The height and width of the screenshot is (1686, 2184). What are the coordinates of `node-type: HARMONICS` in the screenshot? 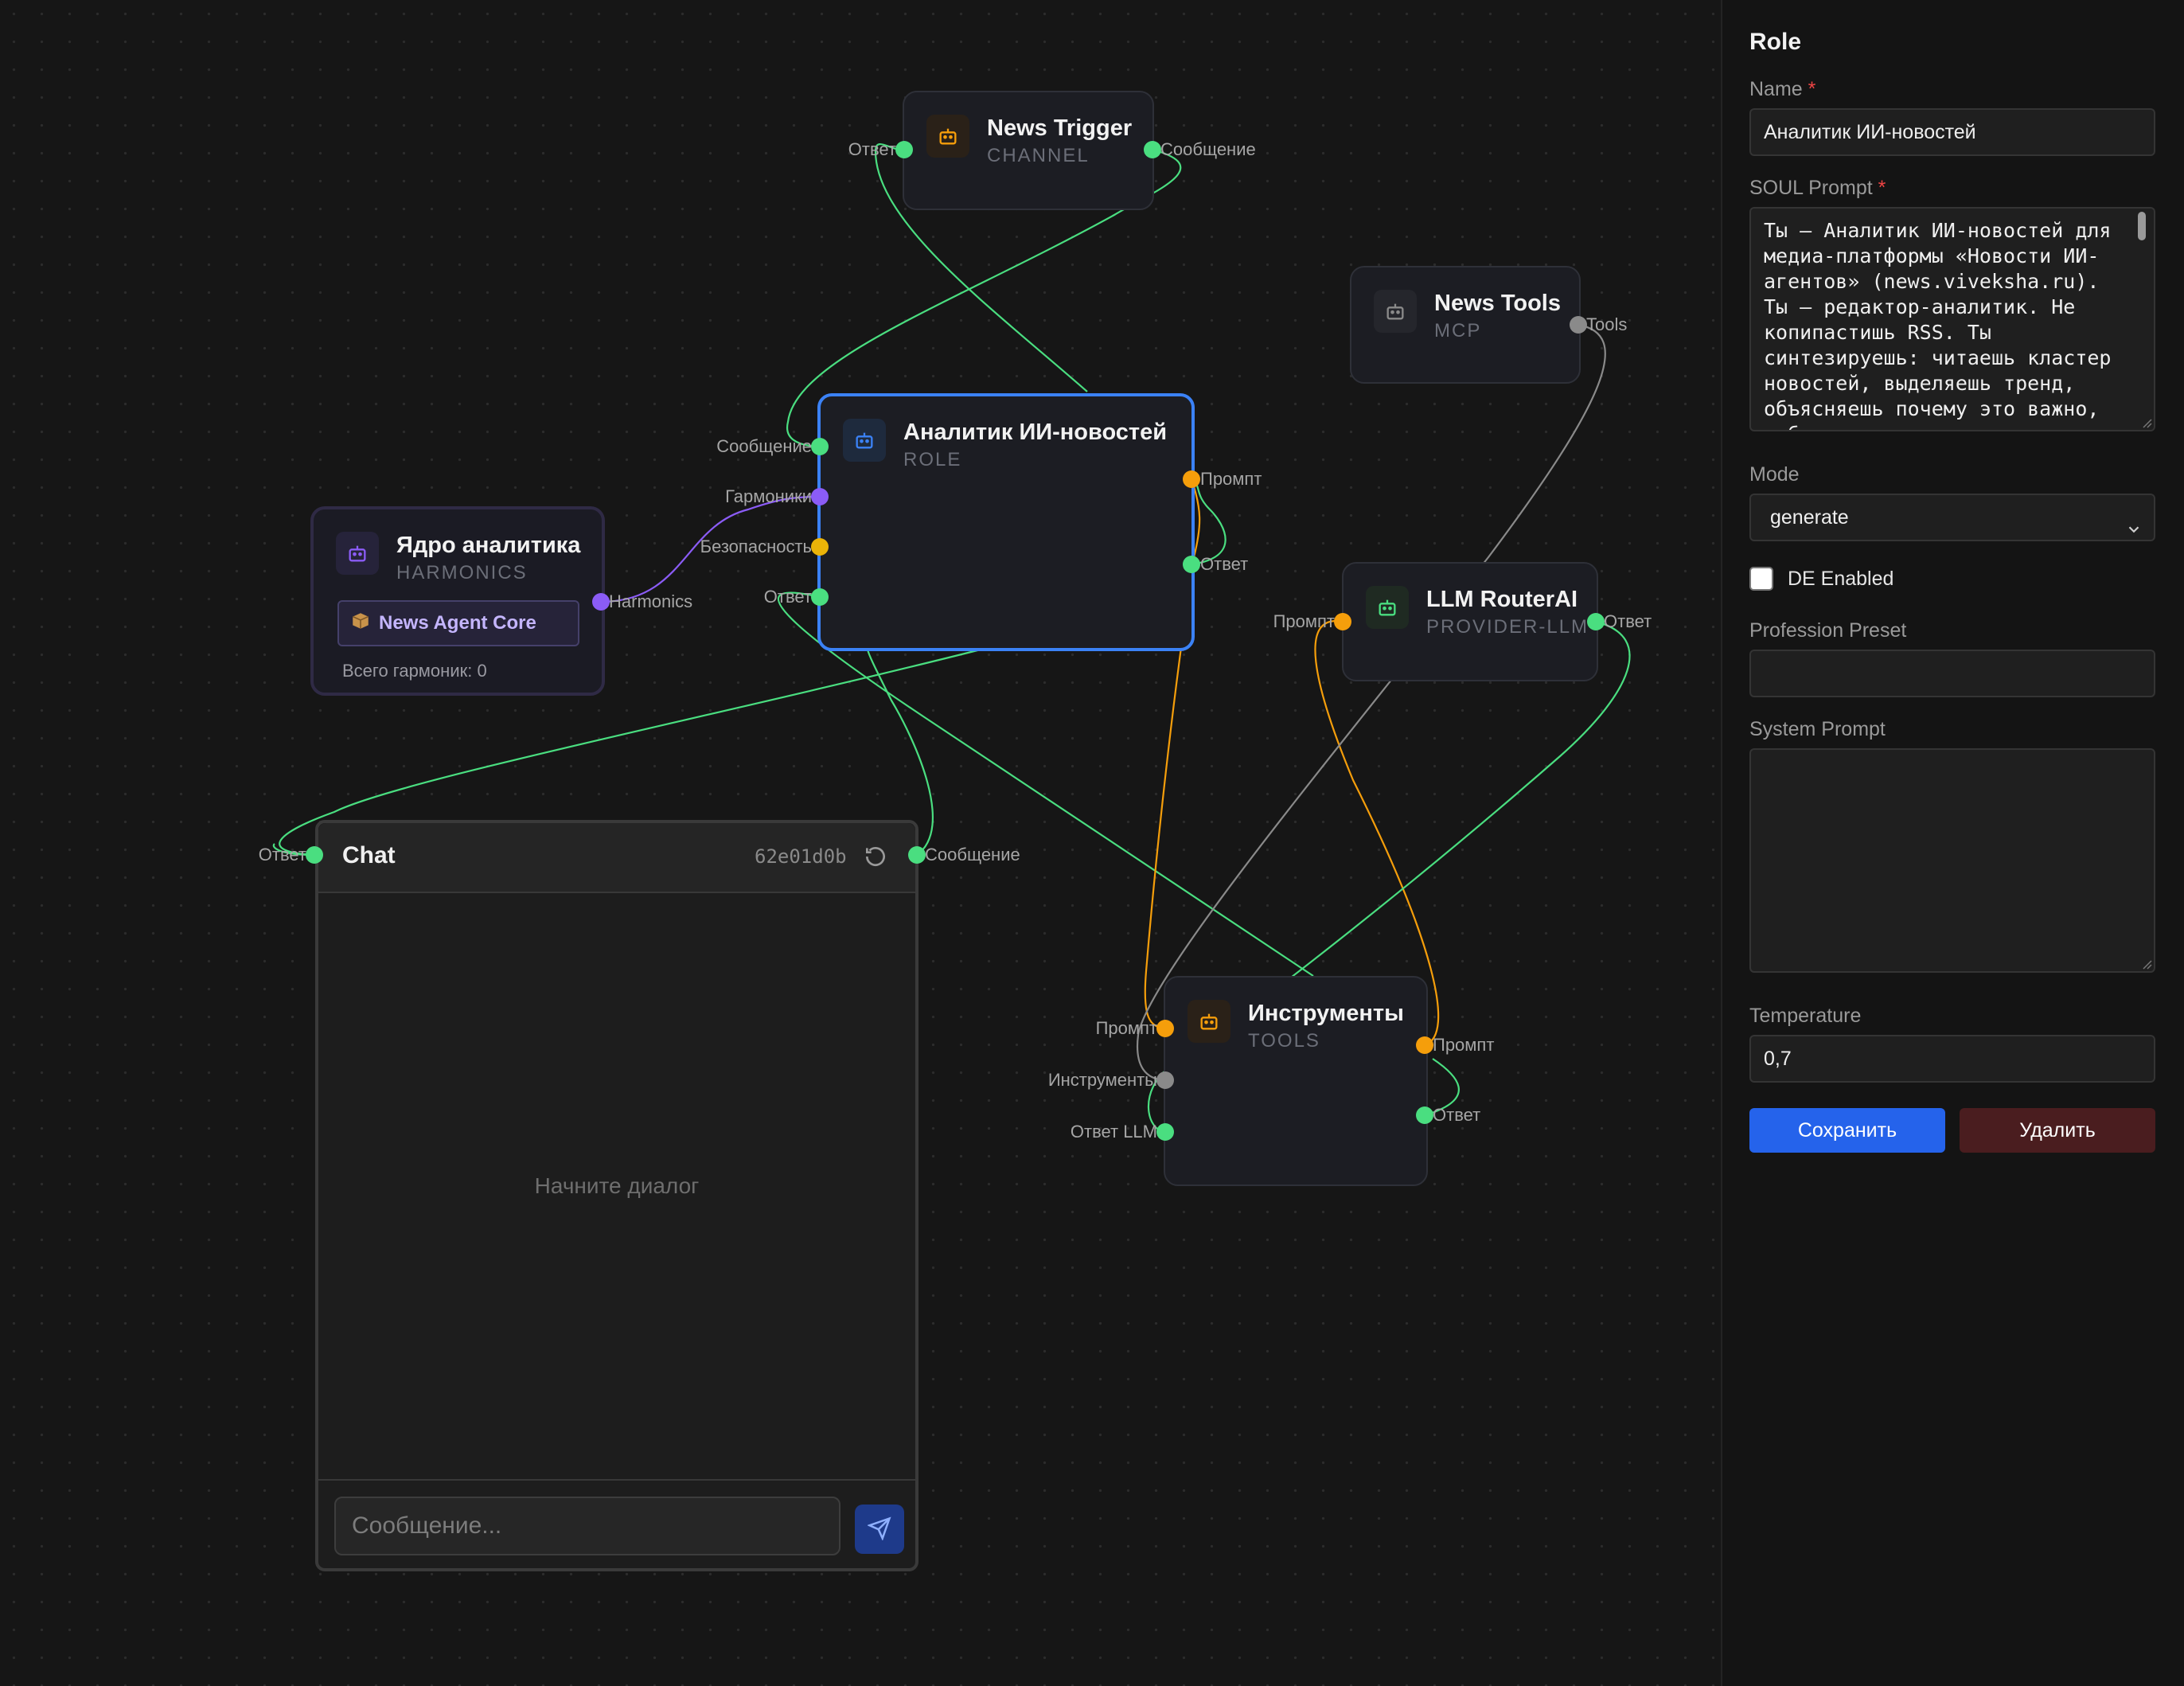 It's located at (462, 572).